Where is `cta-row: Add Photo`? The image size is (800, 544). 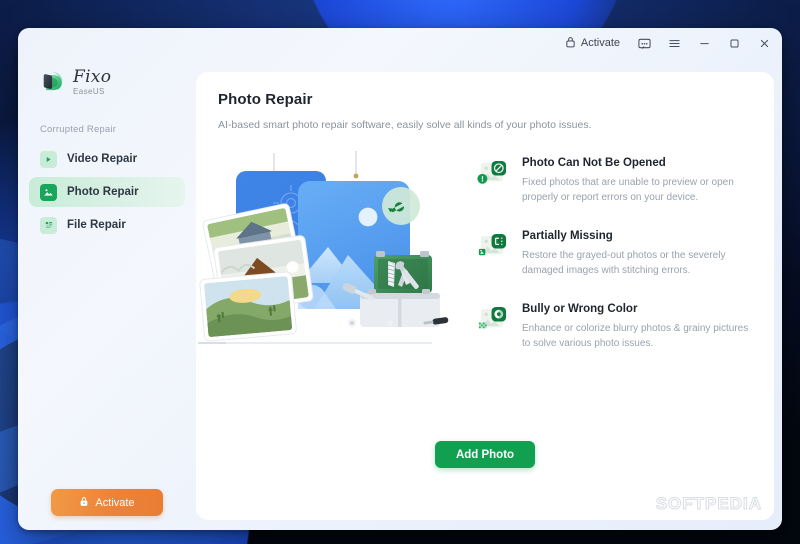 cta-row: Add Photo is located at coordinates (485, 454).